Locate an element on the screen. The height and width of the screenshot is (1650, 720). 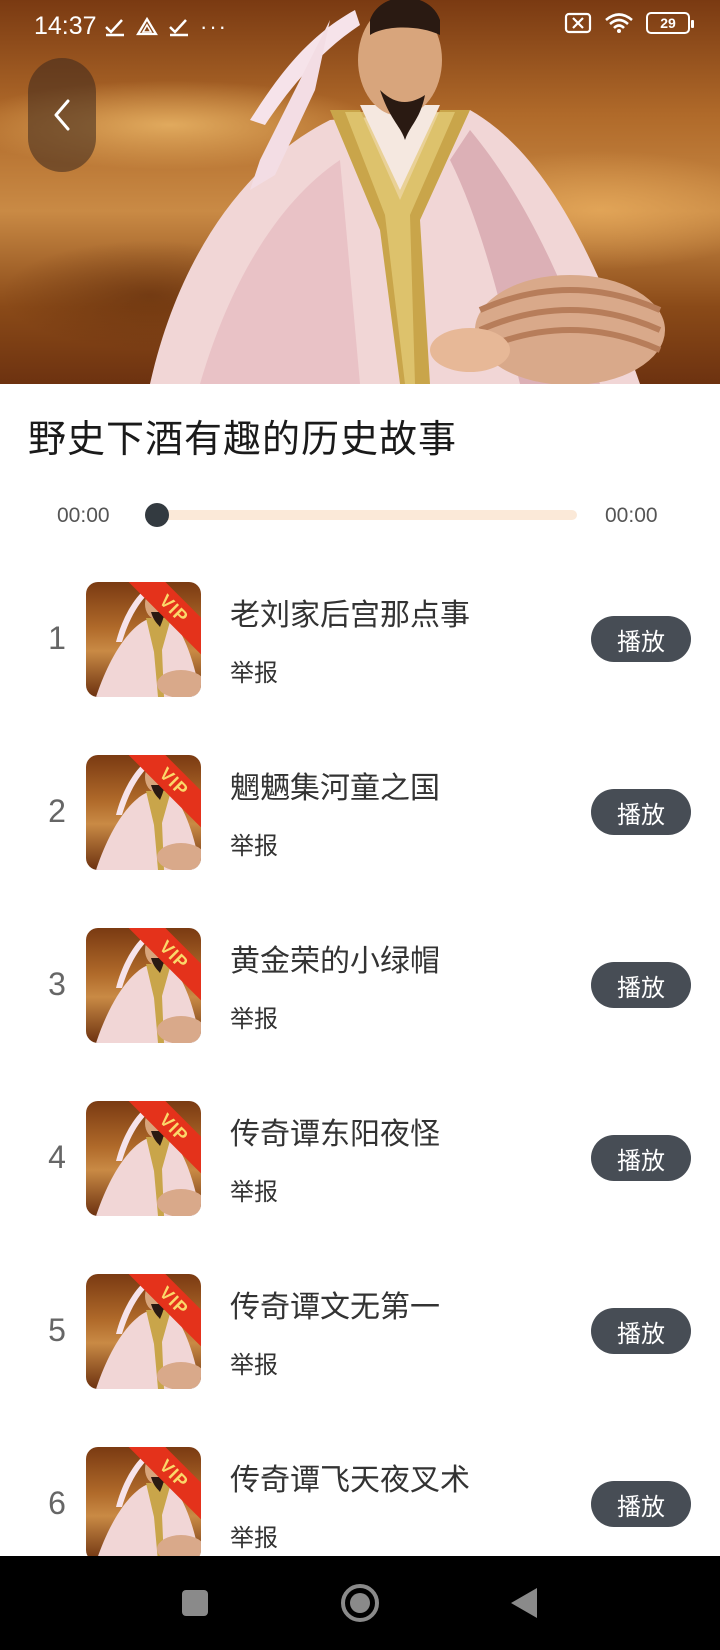
track-index: 6 is located at coordinates (57, 1503).